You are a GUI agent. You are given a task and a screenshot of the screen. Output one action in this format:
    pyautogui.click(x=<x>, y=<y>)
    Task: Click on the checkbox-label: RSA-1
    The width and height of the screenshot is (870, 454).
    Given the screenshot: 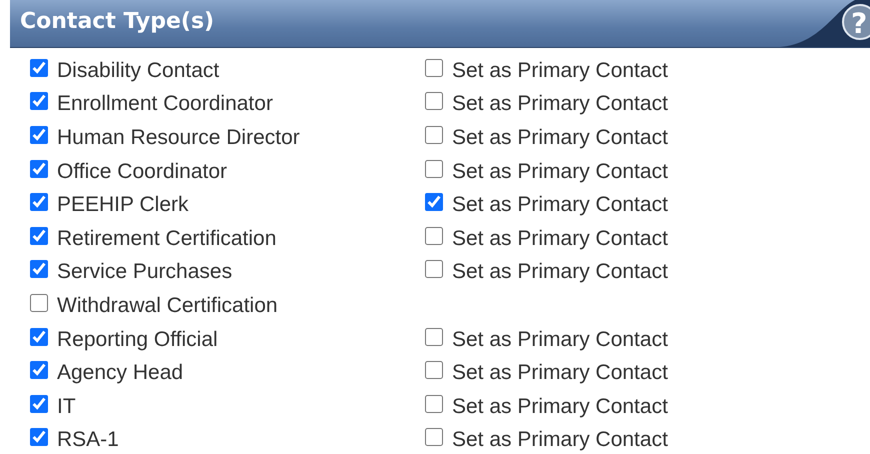 What is the action you would take?
    pyautogui.click(x=88, y=440)
    